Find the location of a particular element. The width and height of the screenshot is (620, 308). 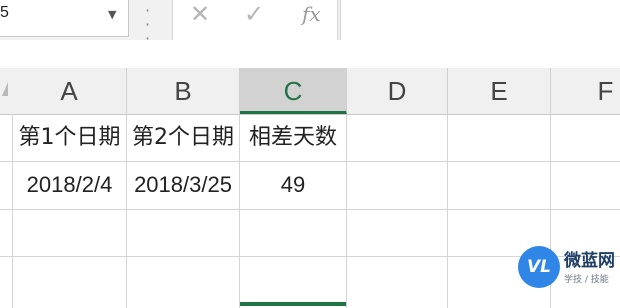

column-header-f: F is located at coordinates (585, 91).